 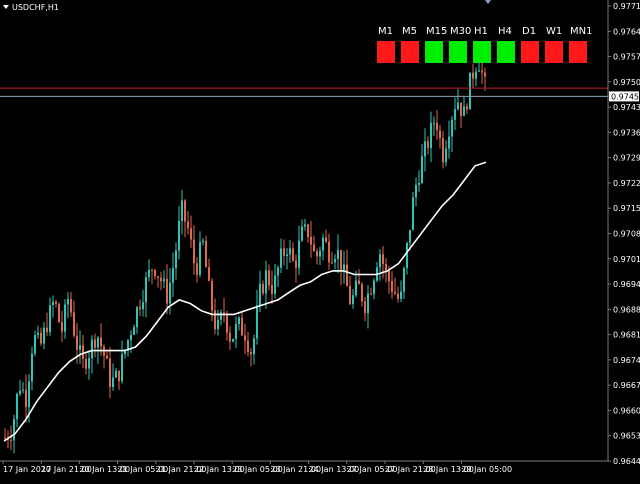 I want to click on price-lines-layer, so click(x=304, y=92).